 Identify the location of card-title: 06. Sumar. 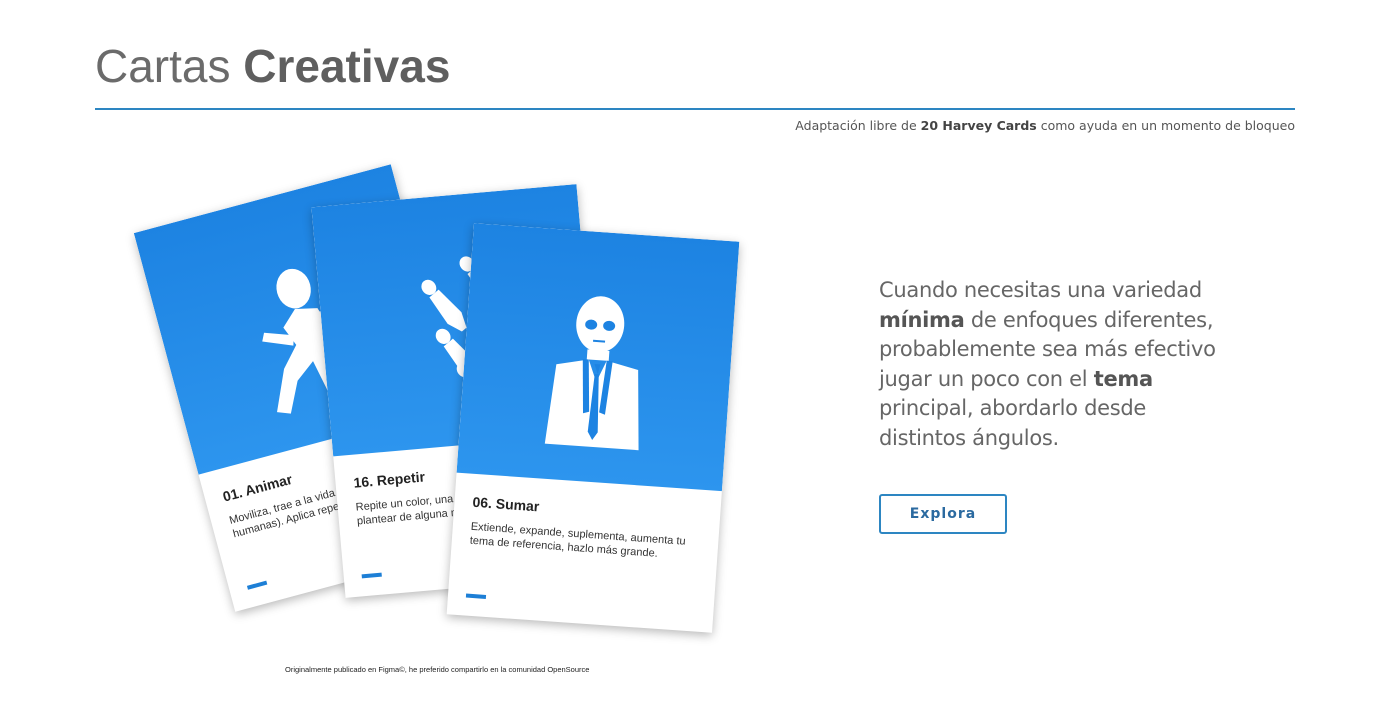
(506, 504).